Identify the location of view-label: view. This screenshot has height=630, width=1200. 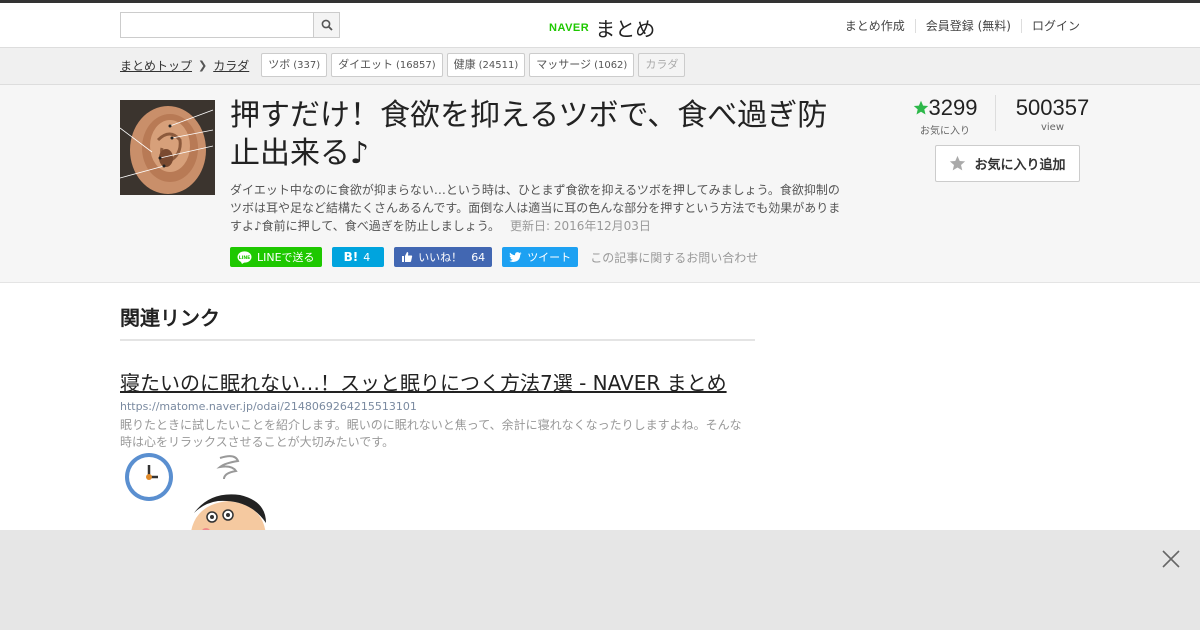
(1052, 127).